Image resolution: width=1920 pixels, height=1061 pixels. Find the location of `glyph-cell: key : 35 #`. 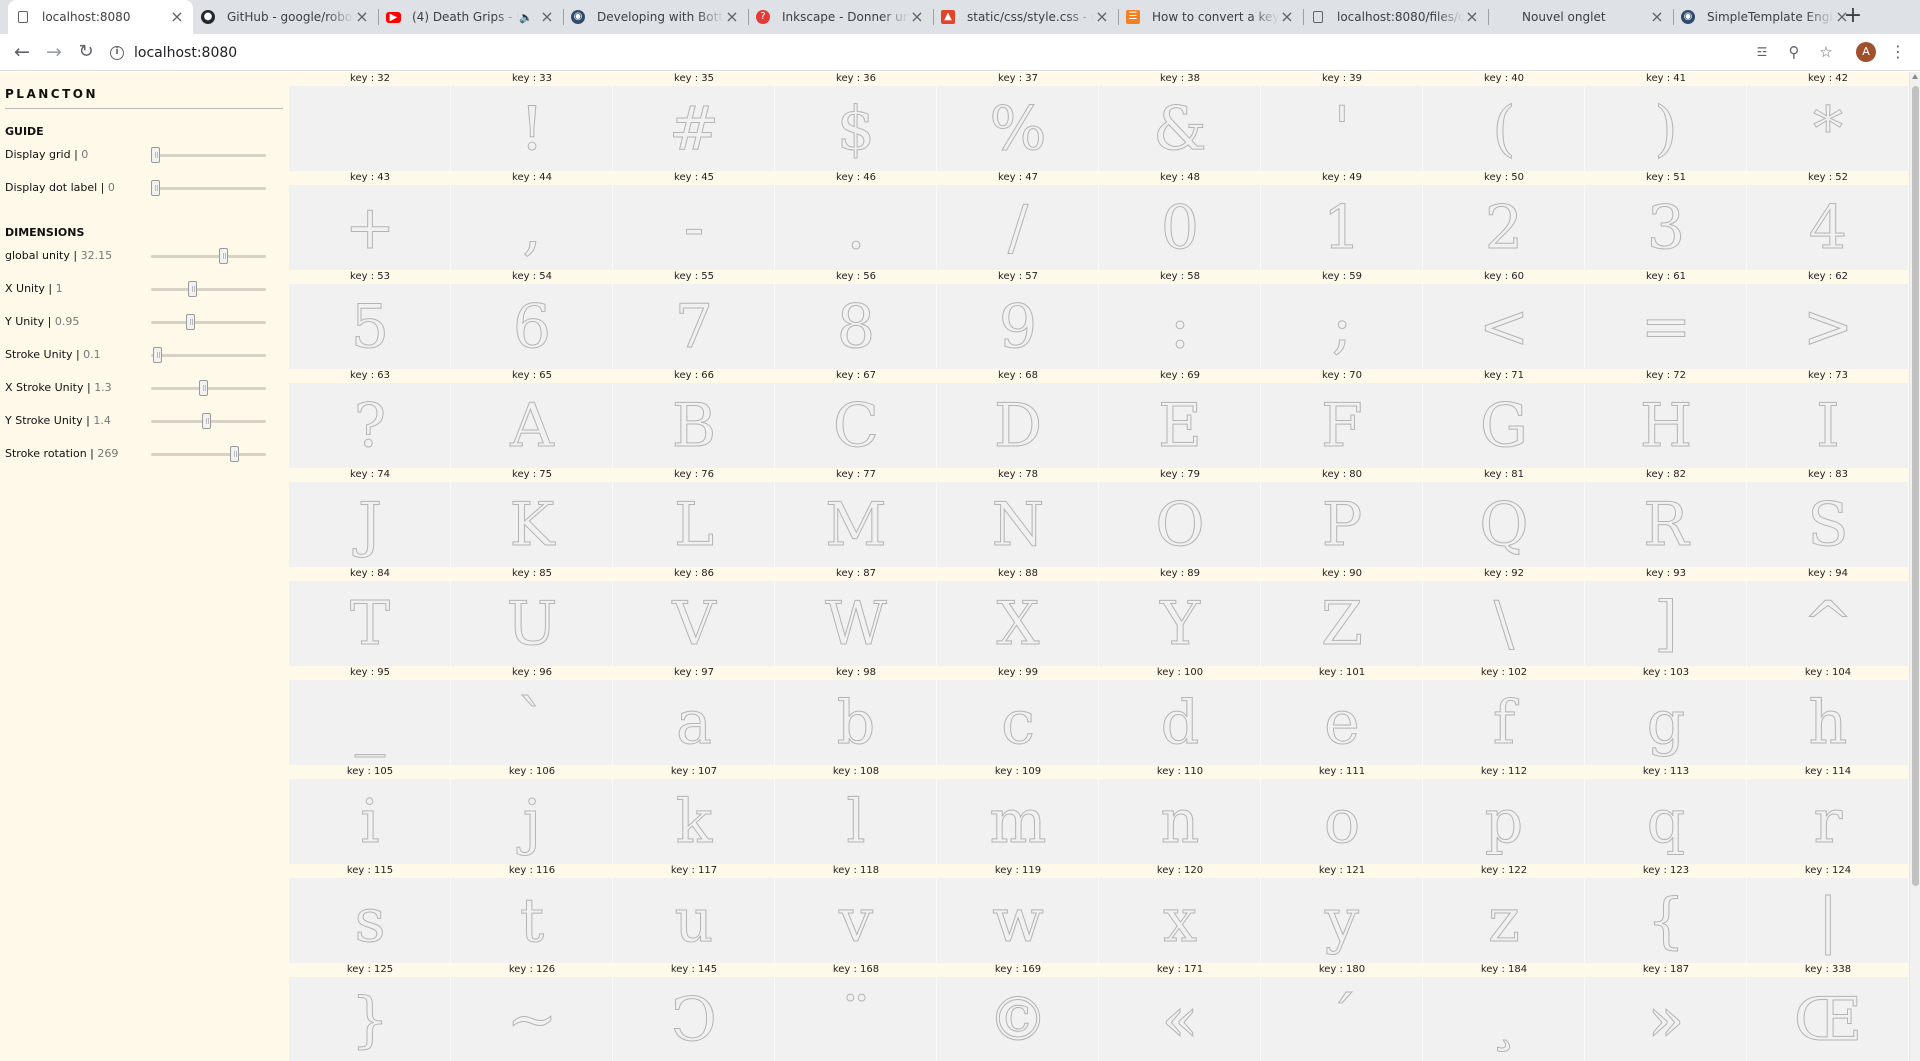

glyph-cell: key : 35 # is located at coordinates (694, 121).